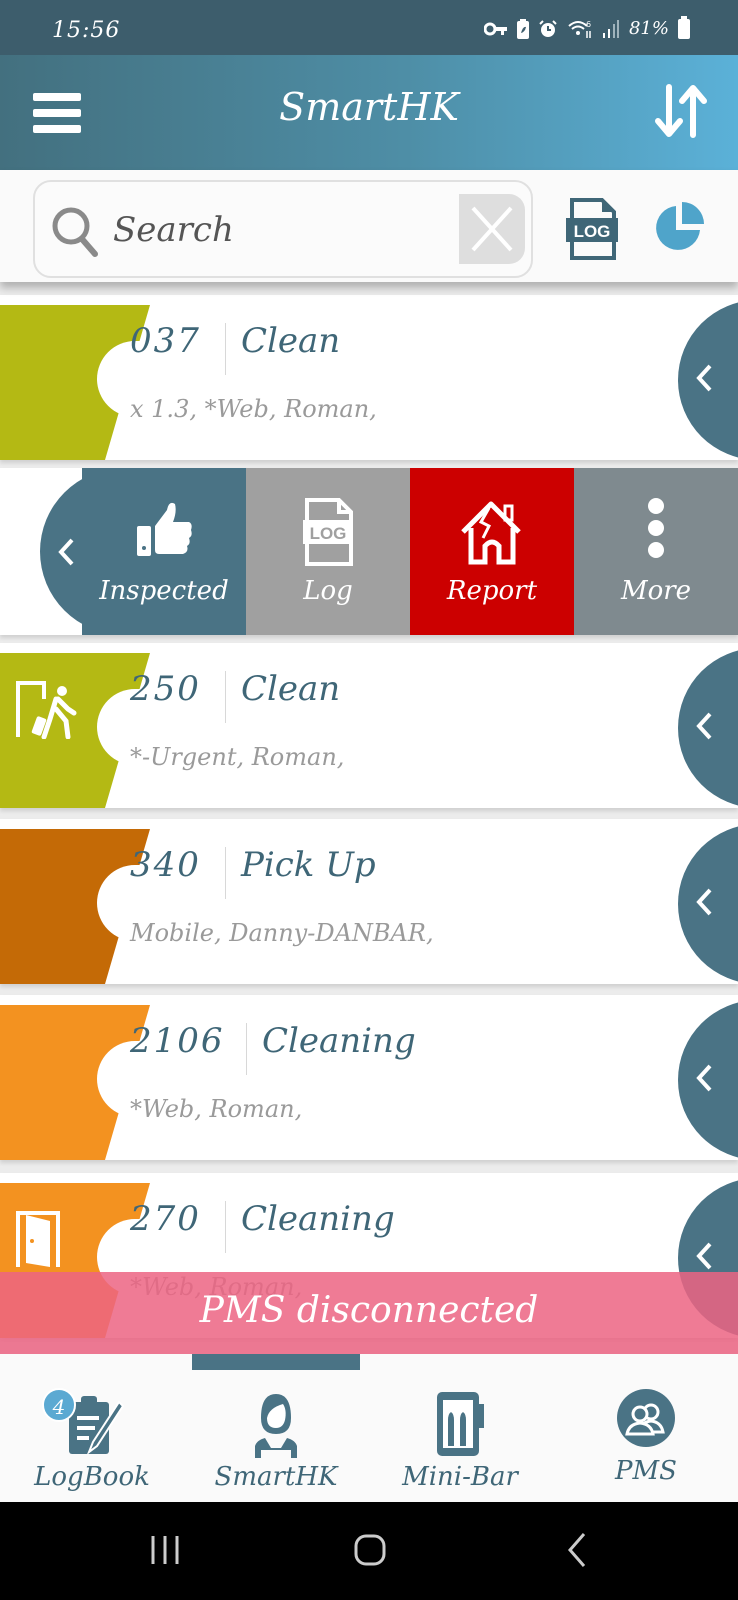 The width and height of the screenshot is (738, 1600). What do you see at coordinates (177, 1041) in the screenshot?
I see `room-number: 2106` at bounding box center [177, 1041].